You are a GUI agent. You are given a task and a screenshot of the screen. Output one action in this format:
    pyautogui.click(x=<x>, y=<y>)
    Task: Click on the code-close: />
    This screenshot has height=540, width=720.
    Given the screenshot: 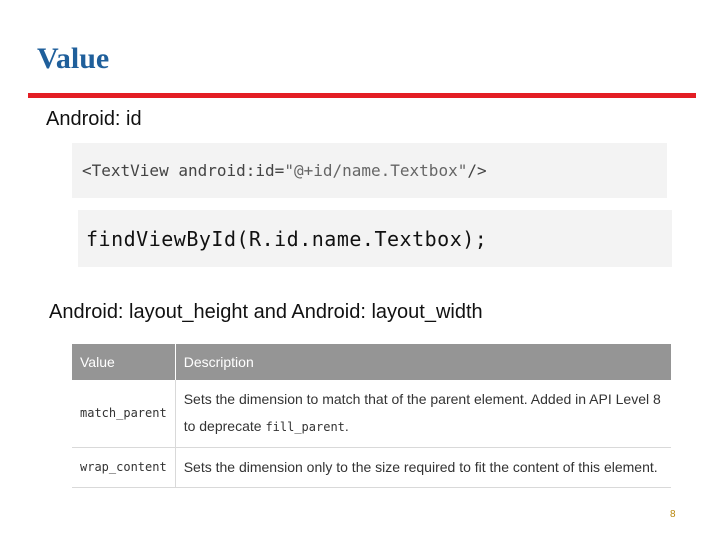 What is the action you would take?
    pyautogui.click(x=477, y=170)
    